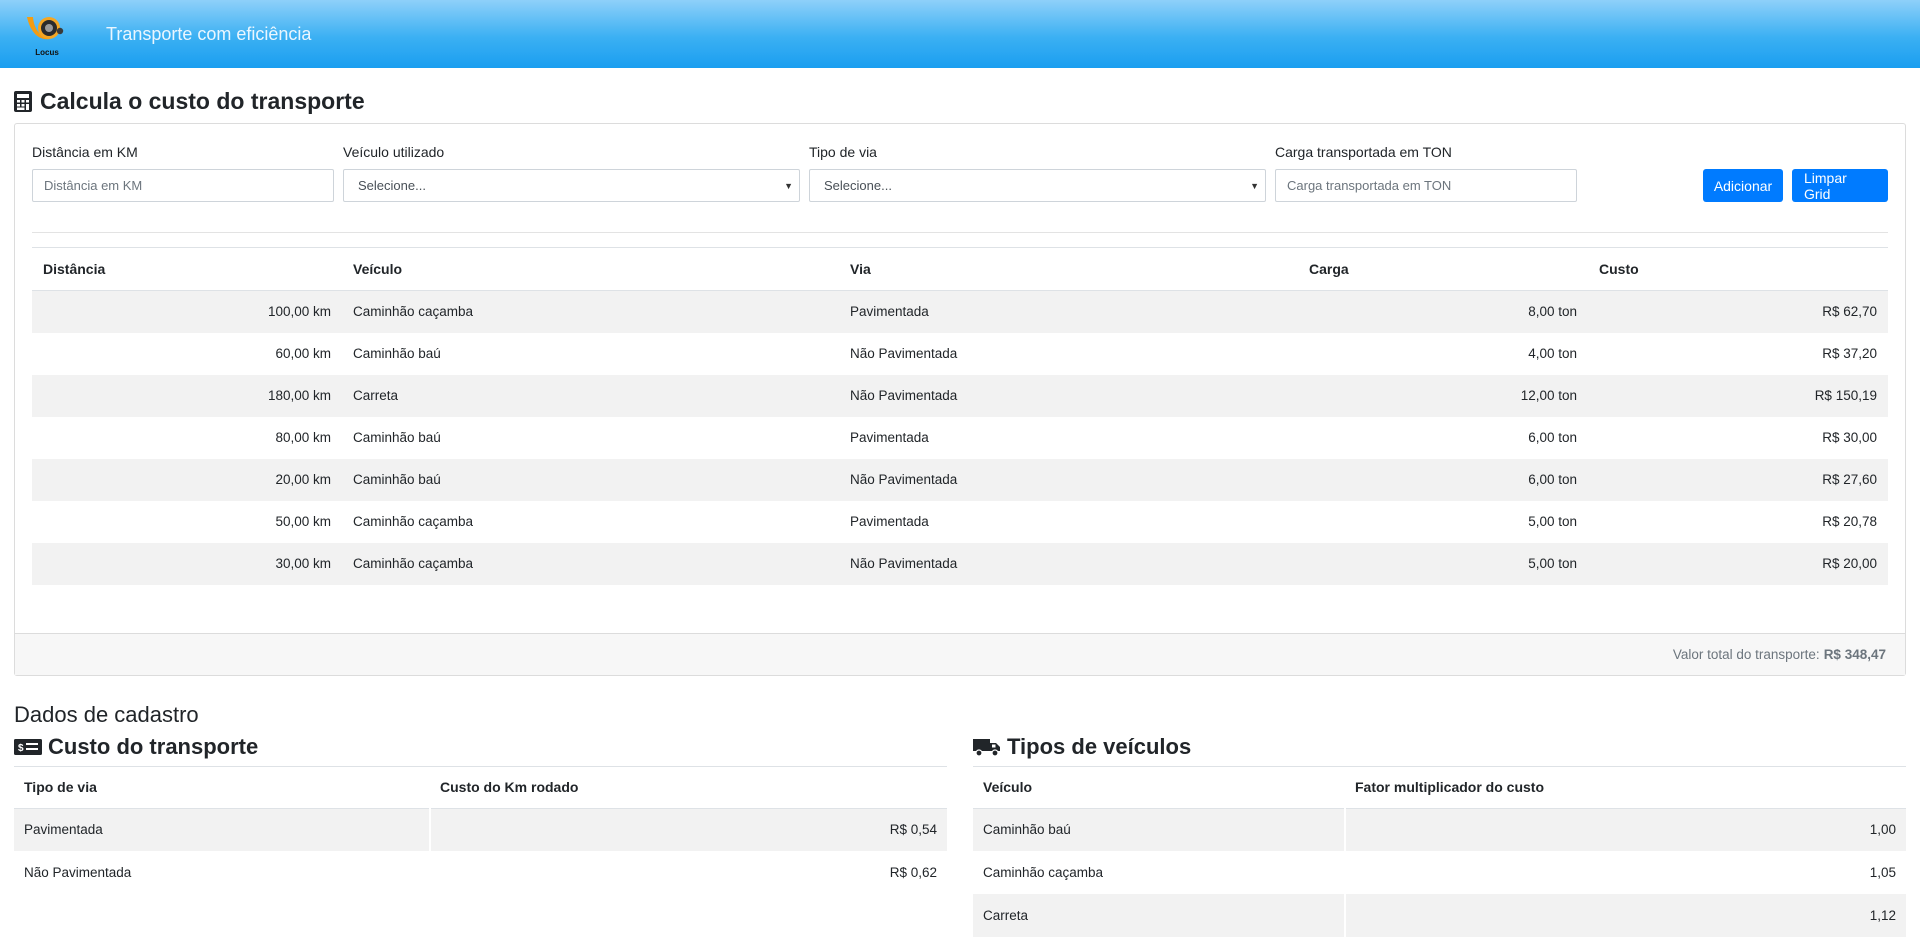 Image resolution: width=1920 pixels, height=949 pixels. Describe the element at coordinates (987, 747) in the screenshot. I see `truck-icon` at that location.